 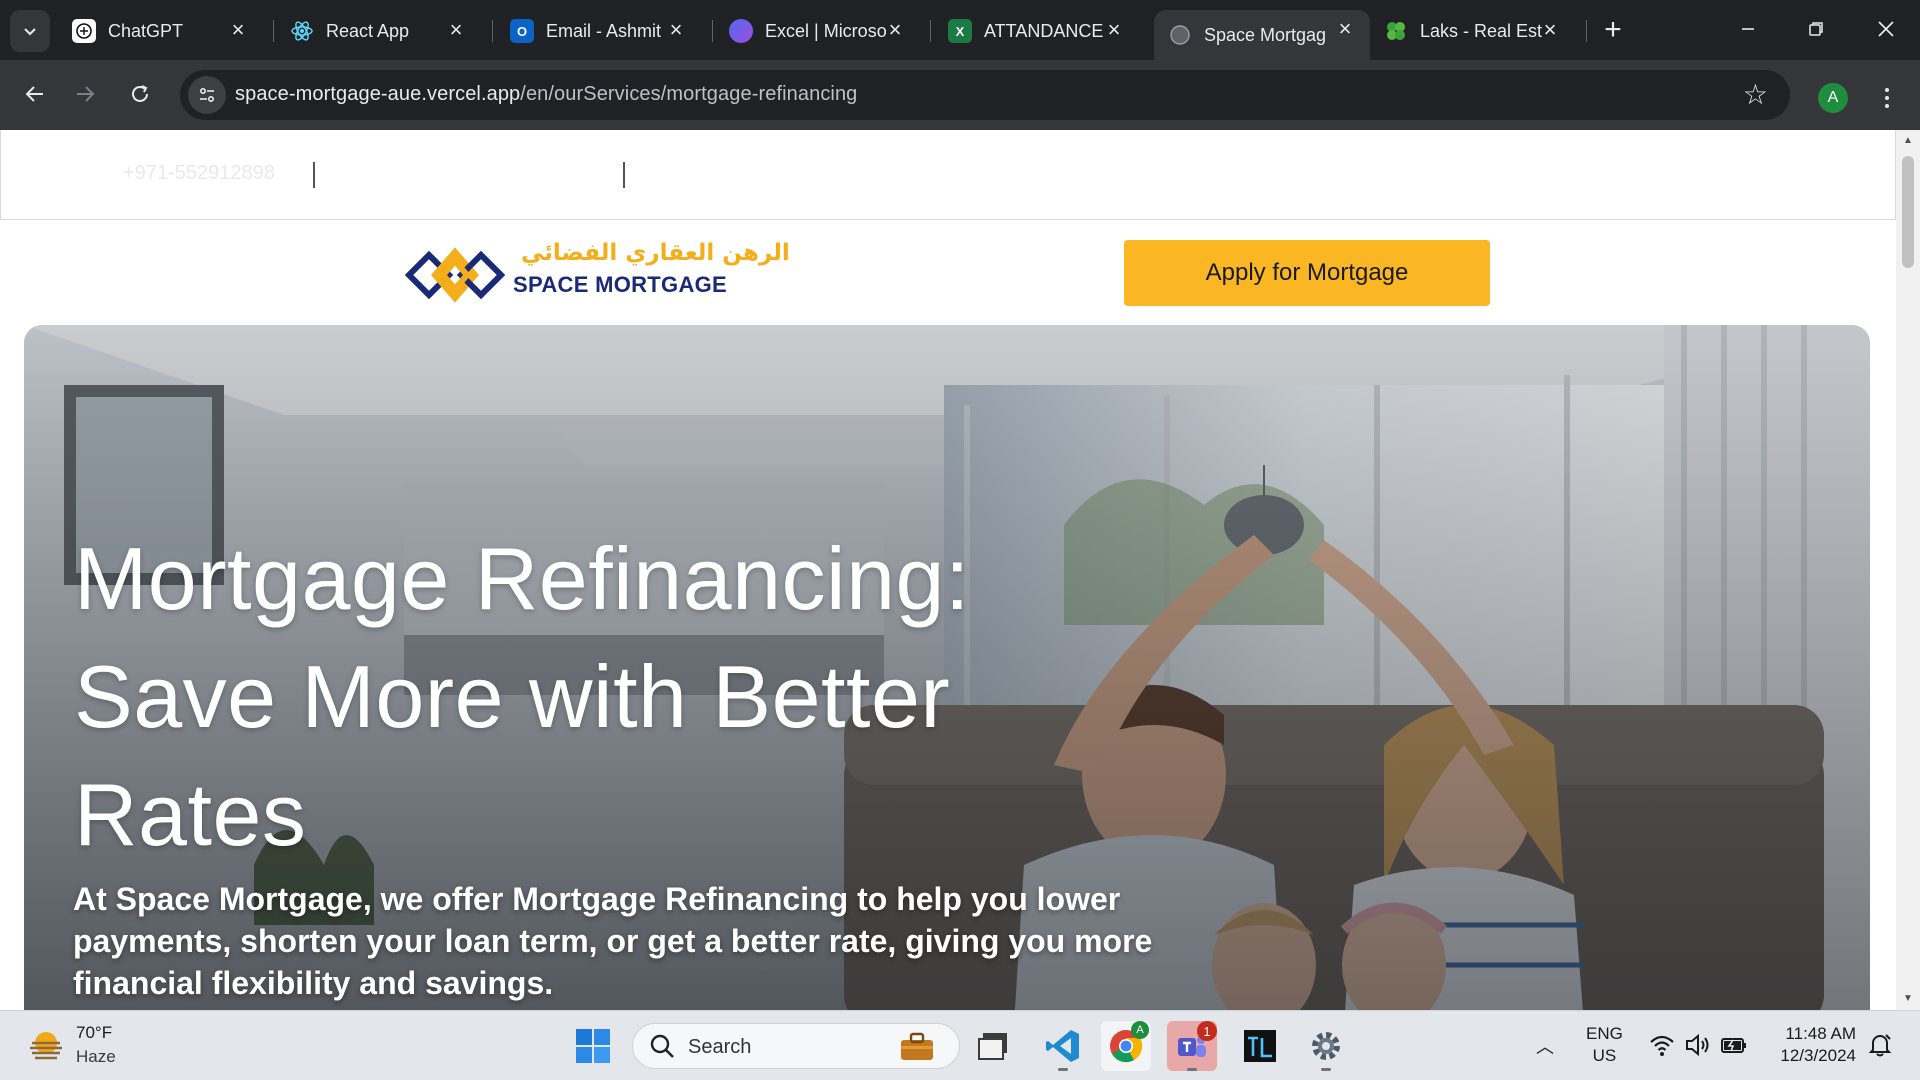 What do you see at coordinates (94, 1033) in the screenshot?
I see `weather-temperature: 70°F` at bounding box center [94, 1033].